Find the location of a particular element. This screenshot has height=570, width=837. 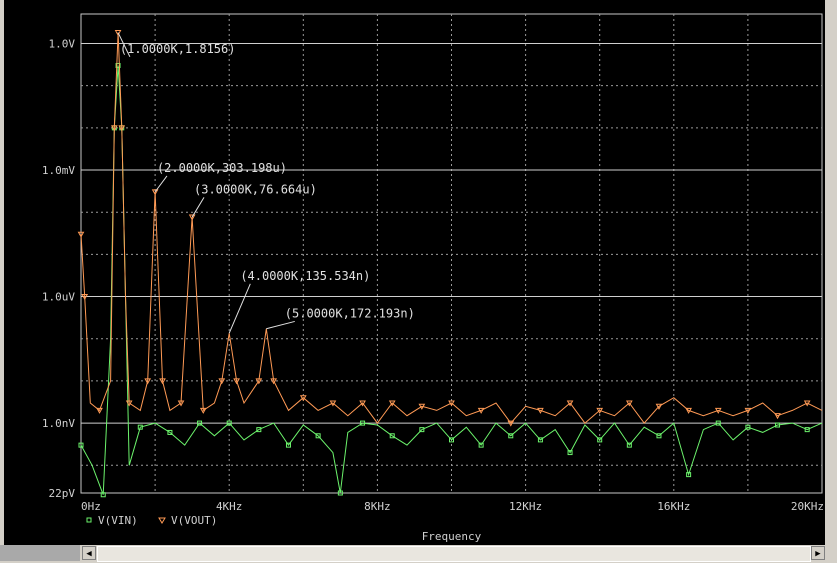

data-label: (3.0000K,76.664u) is located at coordinates (255, 189).